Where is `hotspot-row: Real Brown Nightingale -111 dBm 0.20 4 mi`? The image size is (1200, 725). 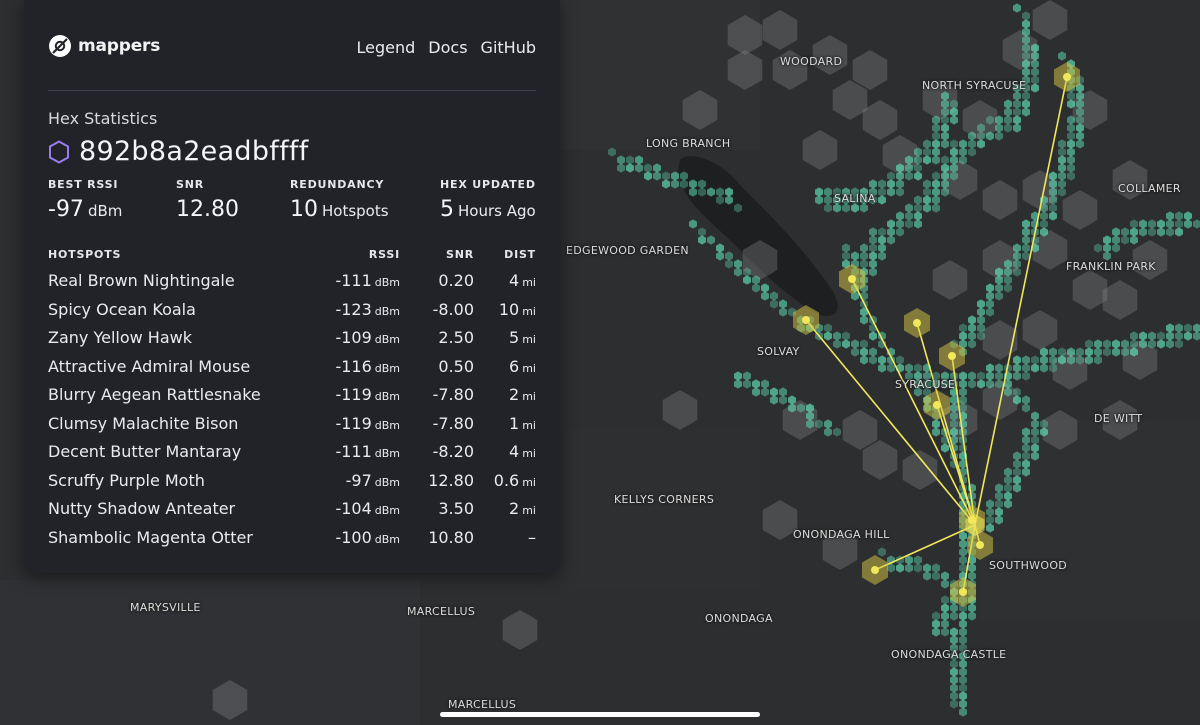
hotspot-row: Real Brown Nightingale -111 dBm 0.20 4 mi is located at coordinates (292, 280).